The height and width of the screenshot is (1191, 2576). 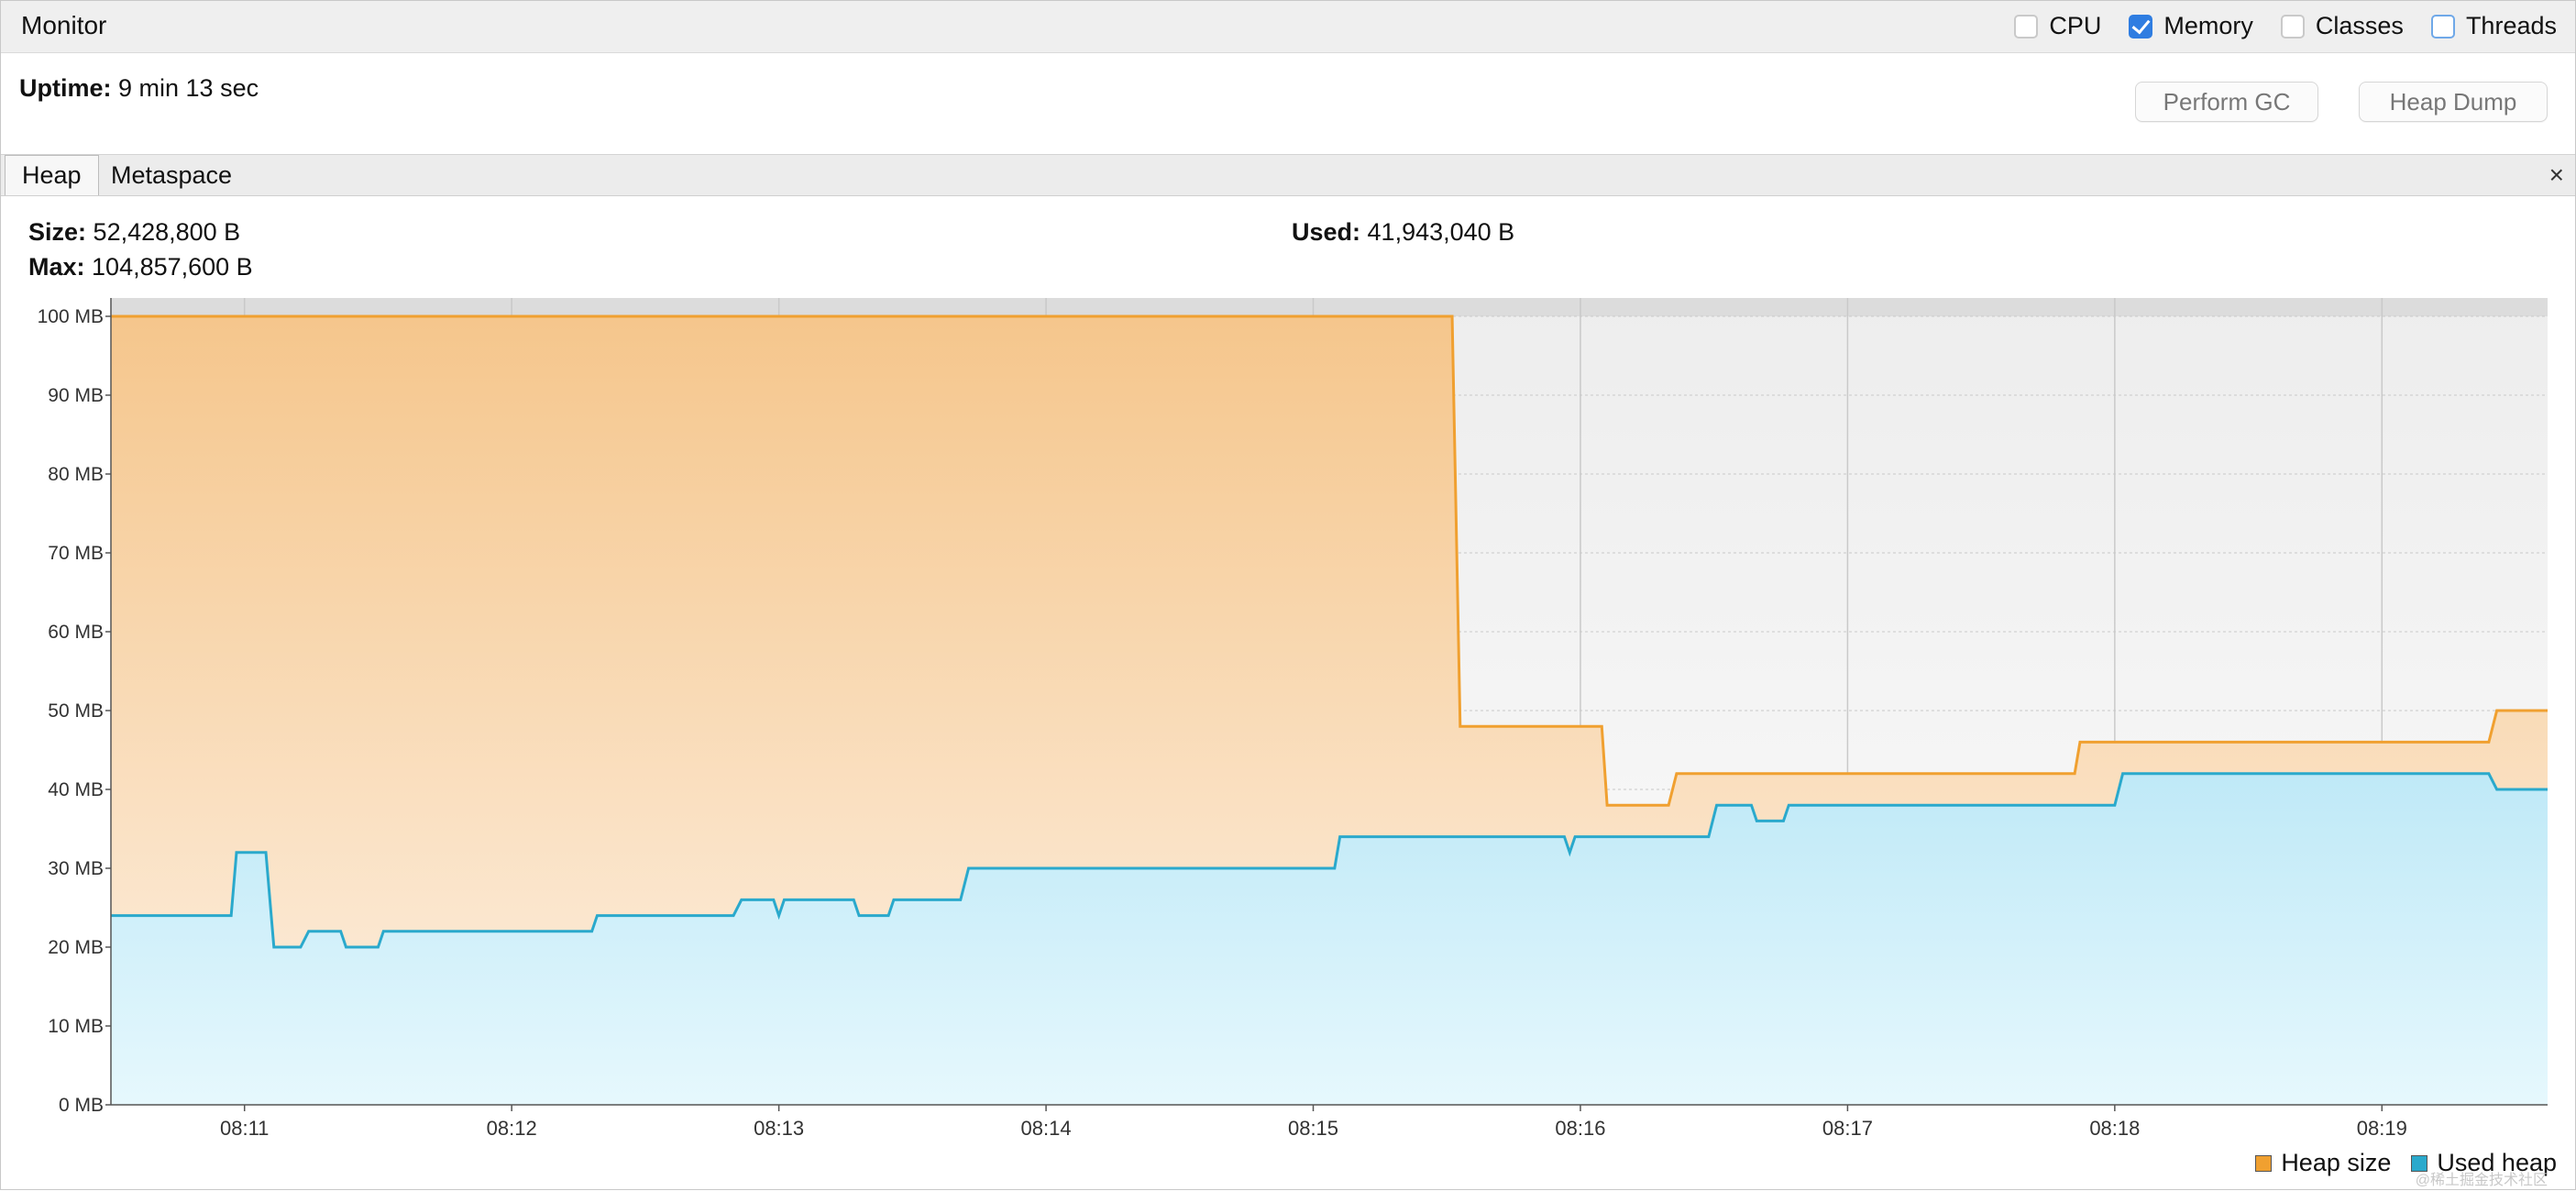 I want to click on y-tick-label: 10 MB, so click(x=76, y=1026).